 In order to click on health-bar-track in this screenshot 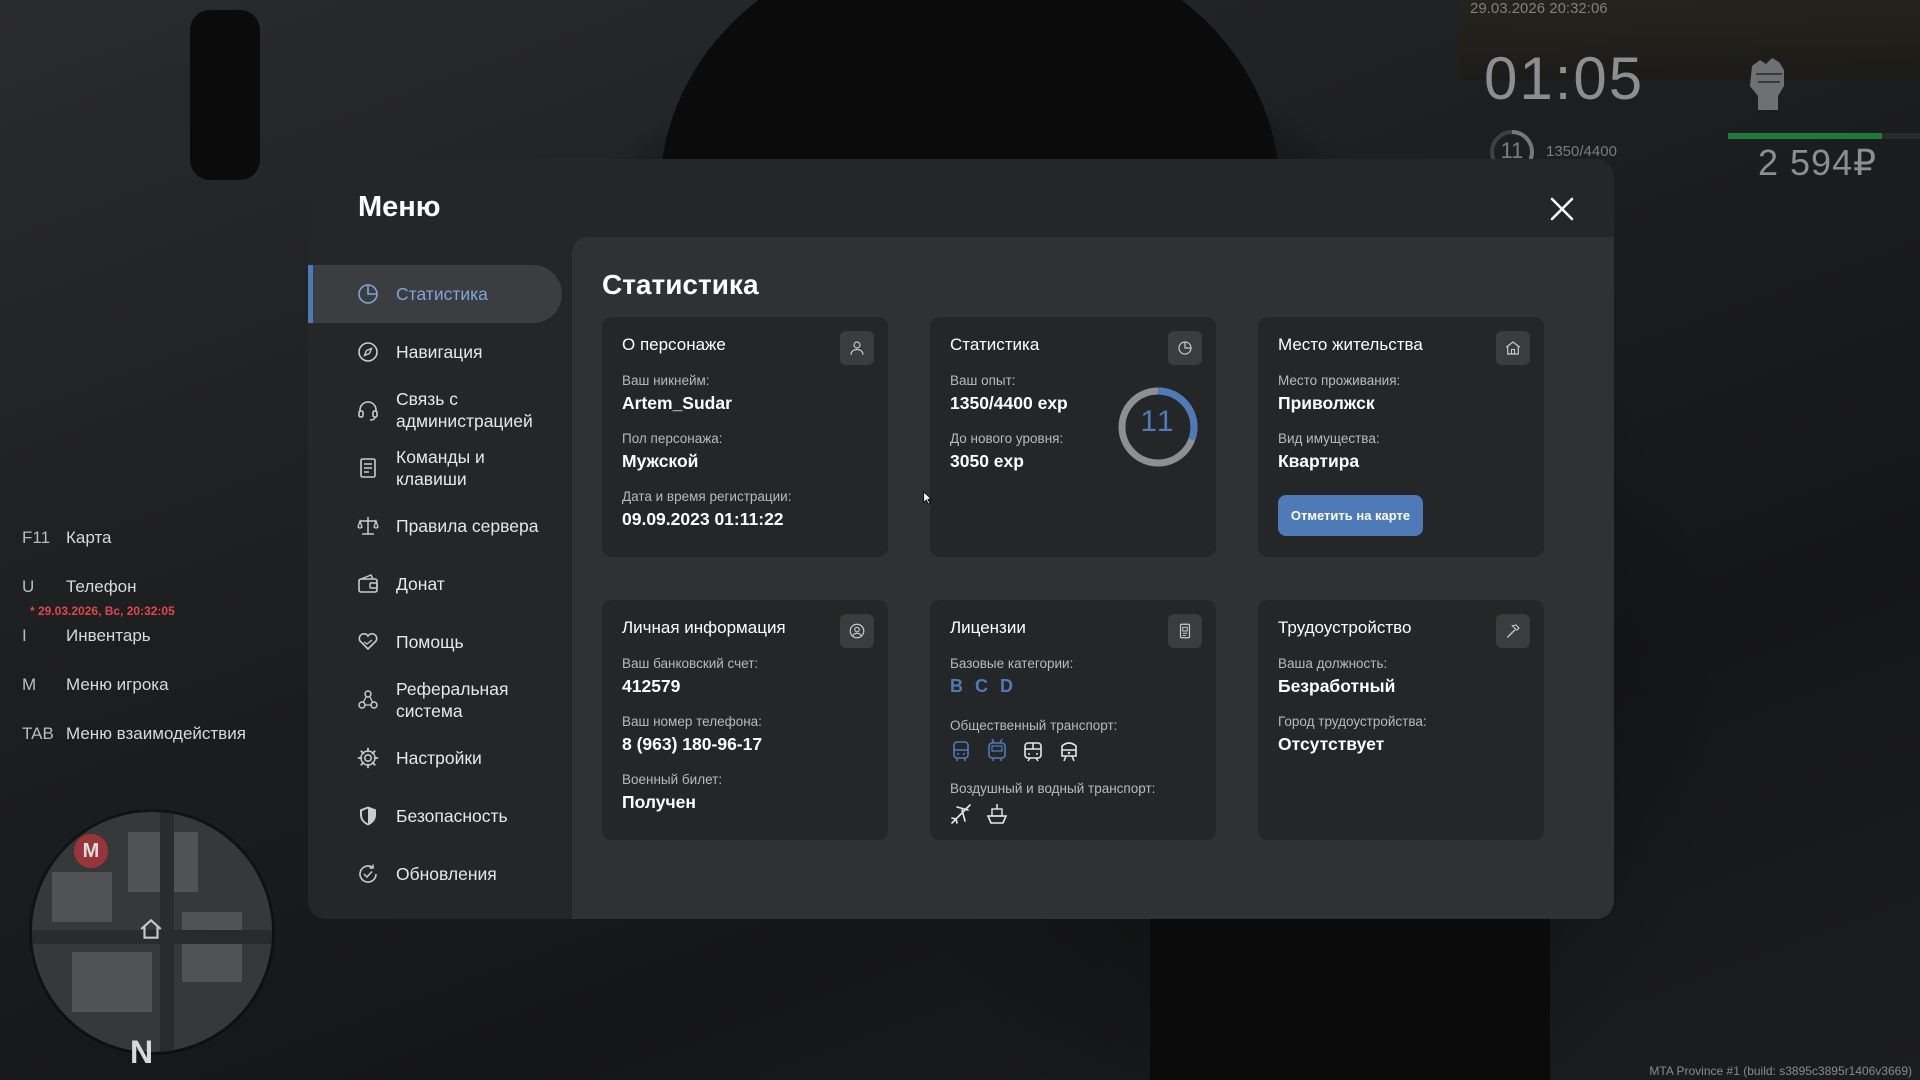, I will do `click(1901, 136)`.